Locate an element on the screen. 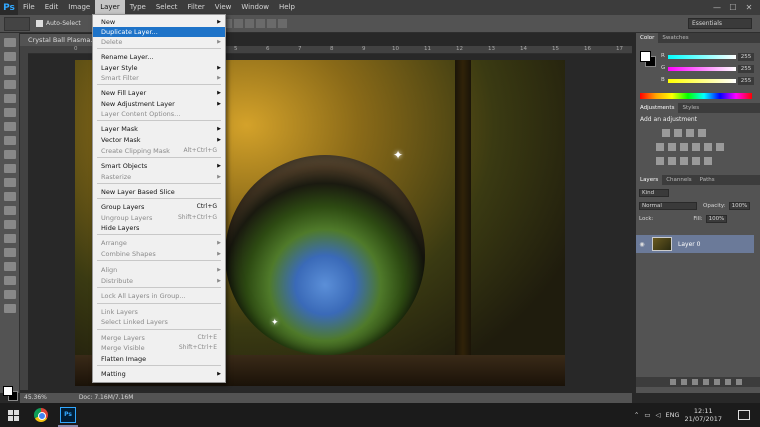 The width and height of the screenshot is (760, 427). layer-menu-item: Ungroup Layers Shift+Ctrl+G is located at coordinates (159, 218).